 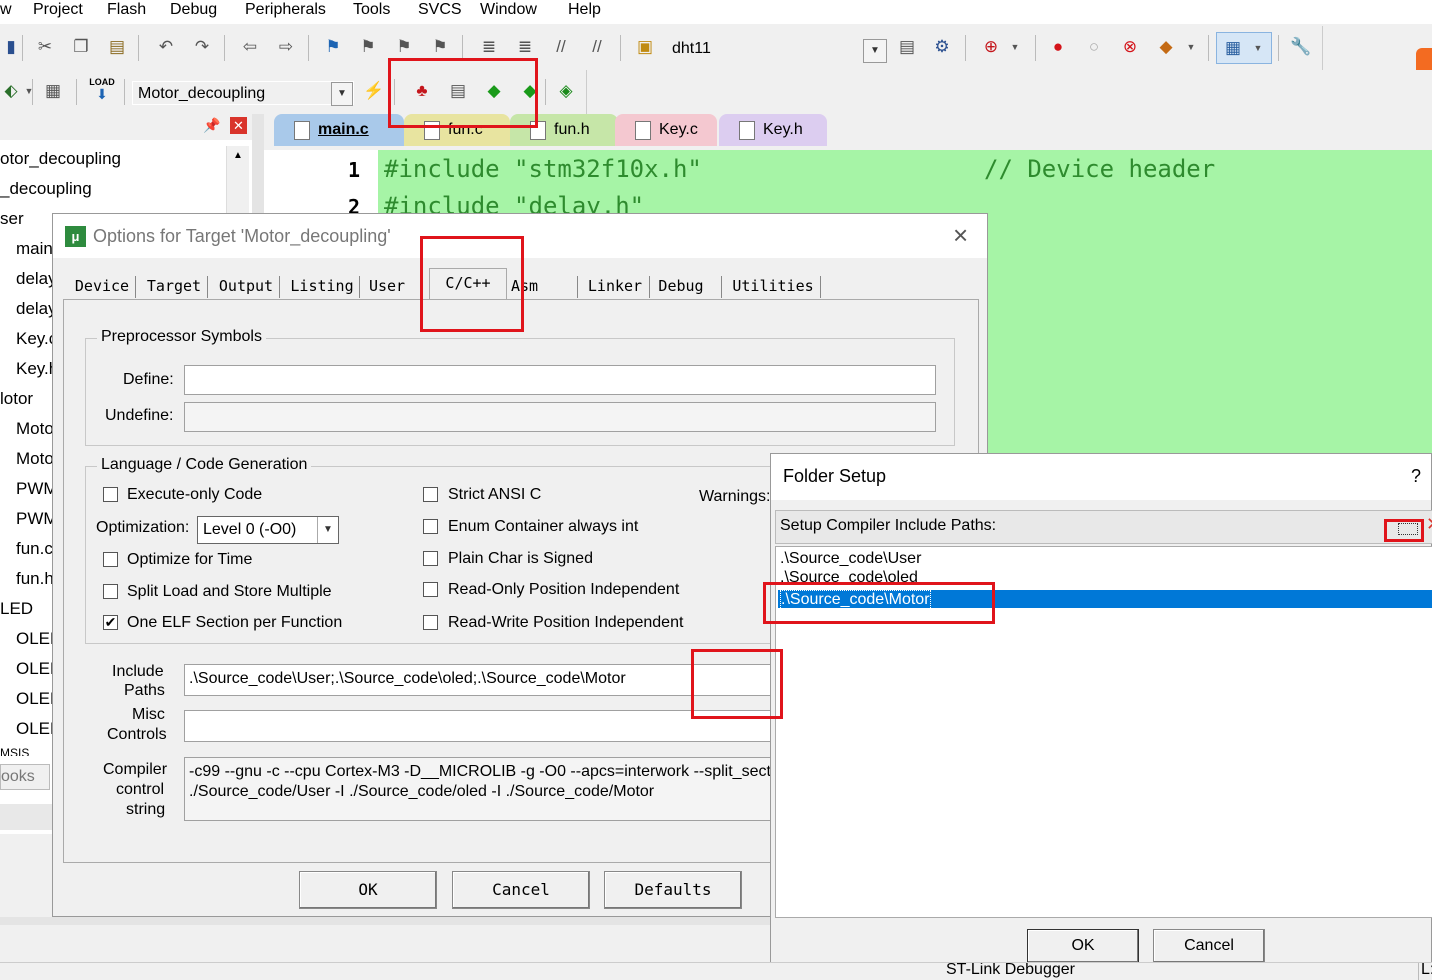 What do you see at coordinates (117, 47) in the screenshot?
I see `paste-icon: ▤` at bounding box center [117, 47].